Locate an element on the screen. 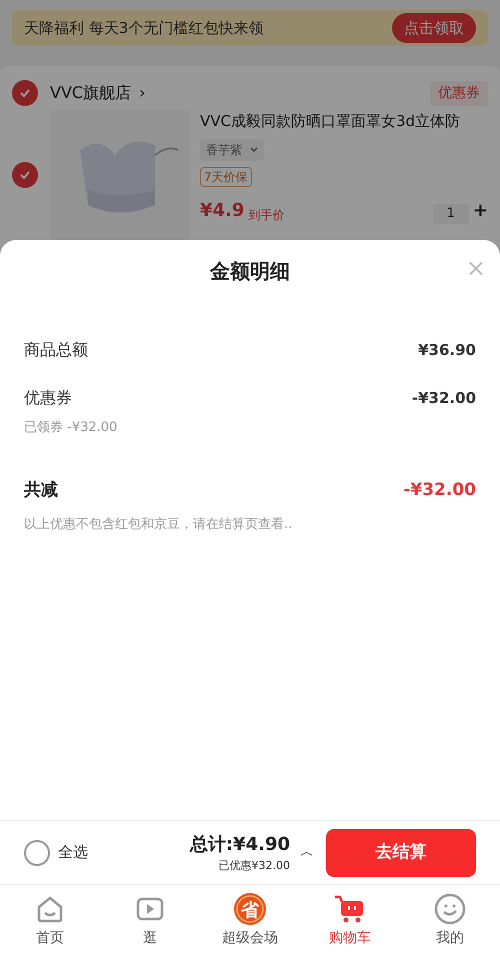 The image size is (500, 955). tab-item: 首页 is located at coordinates (50, 920).